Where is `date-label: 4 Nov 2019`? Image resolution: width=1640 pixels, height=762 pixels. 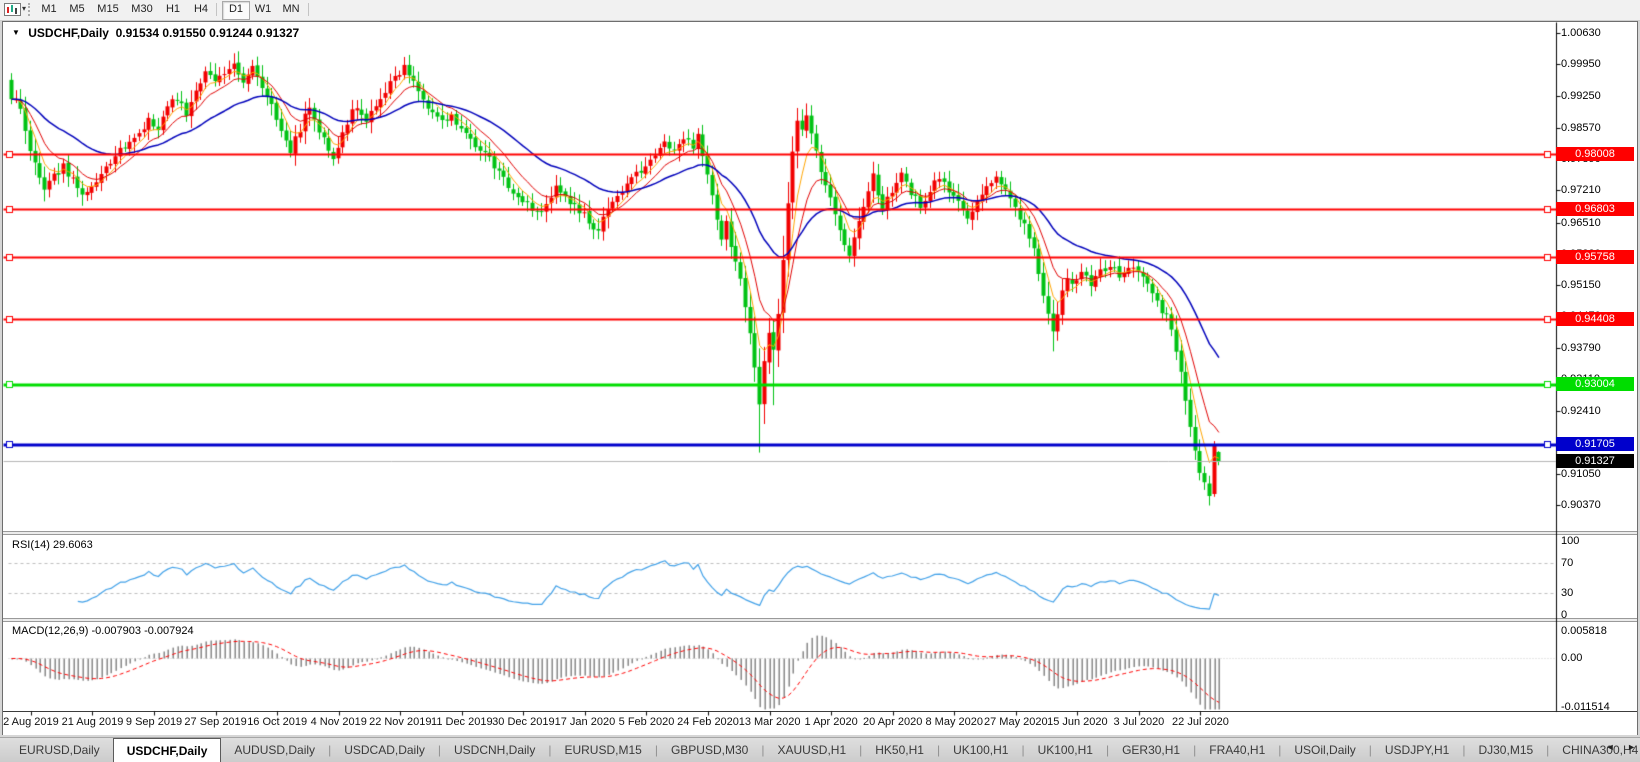
date-label: 4 Nov 2019 is located at coordinates (338, 722).